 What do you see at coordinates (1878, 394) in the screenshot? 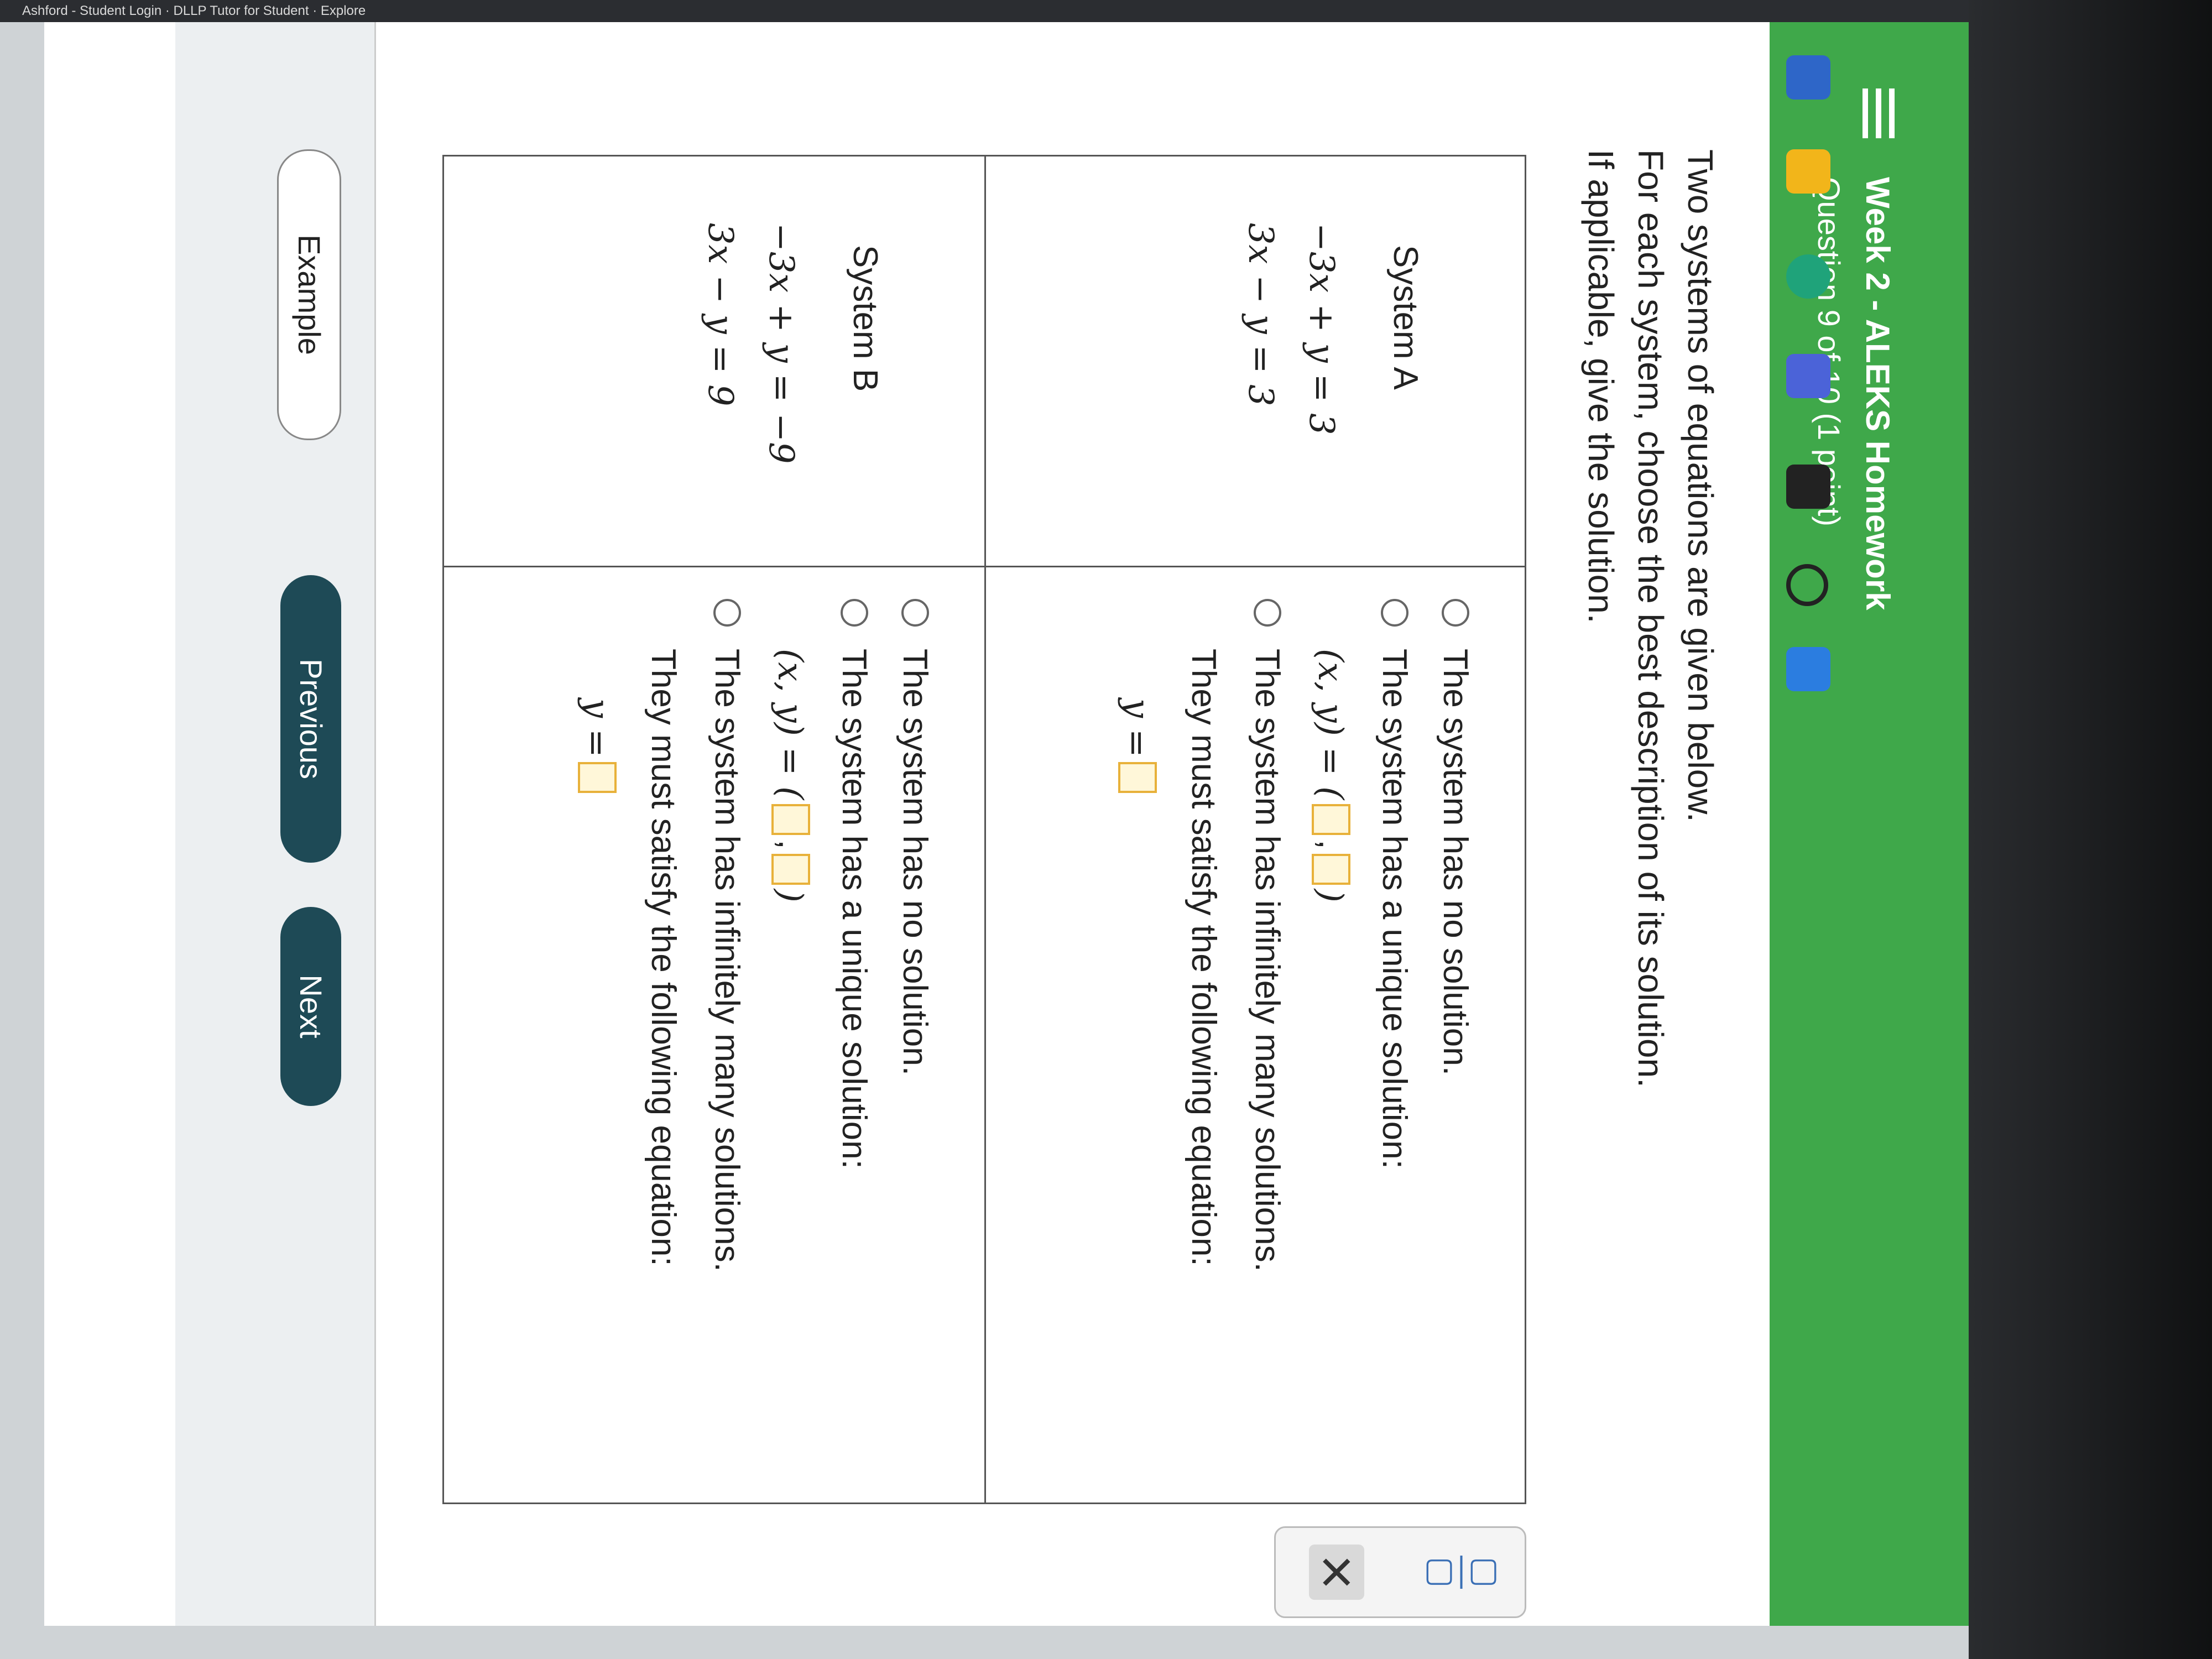
I see `assignment-title: Week 2 - ALEKS Homework` at bounding box center [1878, 394].